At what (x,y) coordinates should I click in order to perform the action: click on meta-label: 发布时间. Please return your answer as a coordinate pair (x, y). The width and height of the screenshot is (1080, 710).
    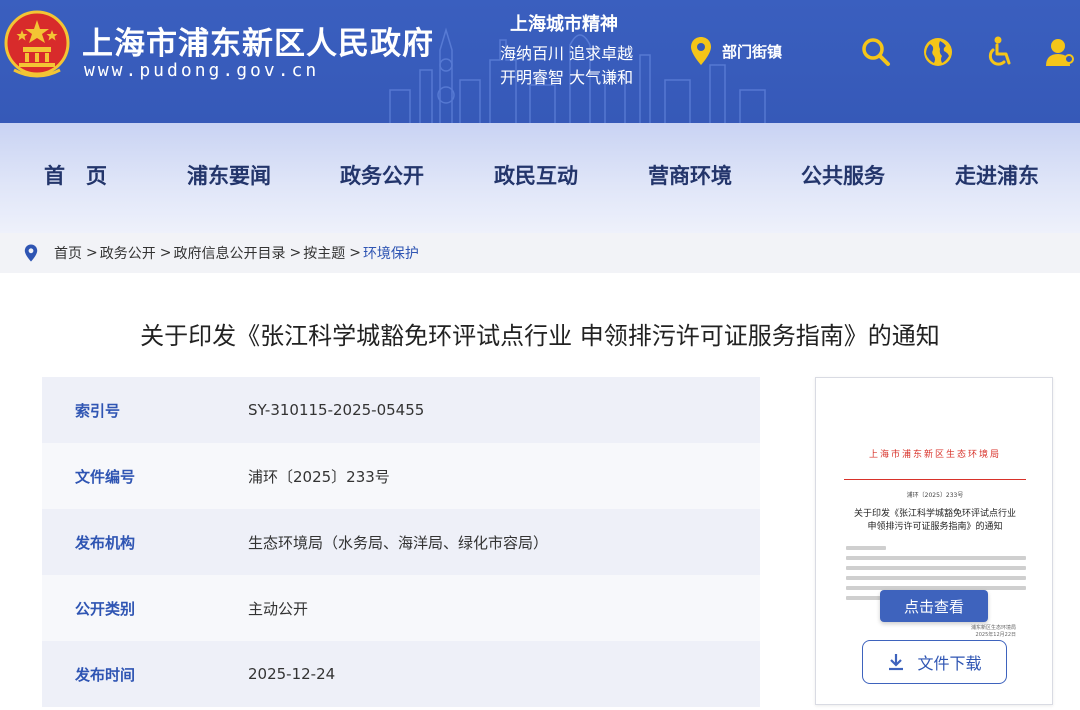
    Looking at the image, I should click on (105, 674).